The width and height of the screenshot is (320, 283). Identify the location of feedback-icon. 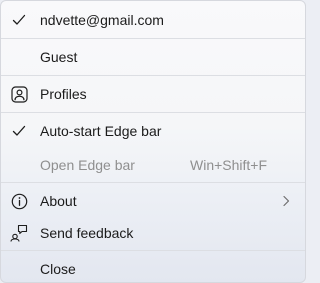
(19, 233).